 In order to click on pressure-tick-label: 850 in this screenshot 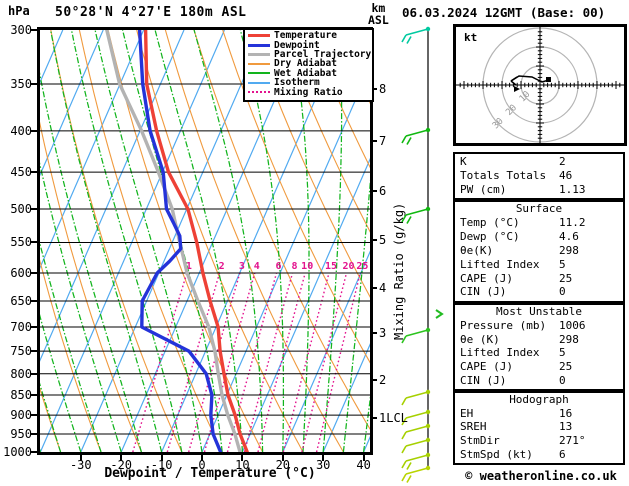, I will do `click(21, 395)`.